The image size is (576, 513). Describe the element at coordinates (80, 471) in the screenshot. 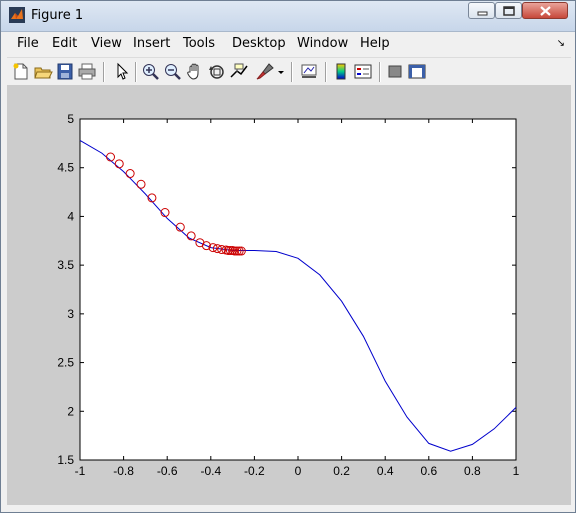

I see `x-tick-label: -1` at that location.